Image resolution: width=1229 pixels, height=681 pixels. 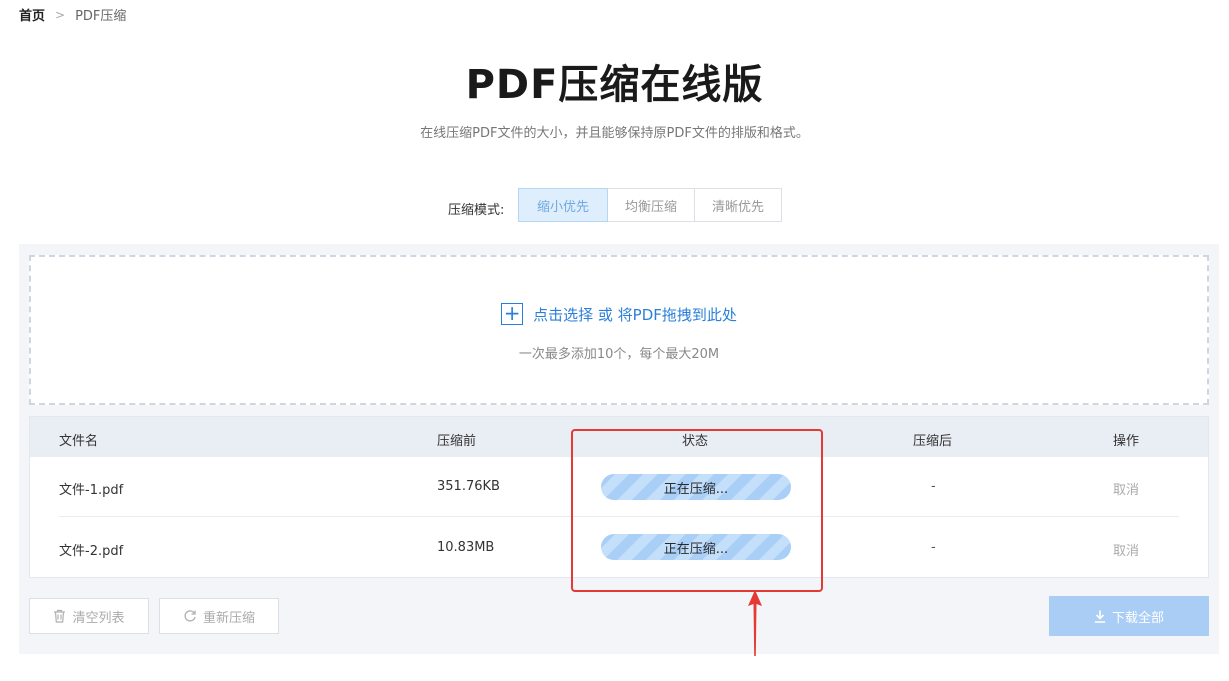 I want to click on row2-filename: 文件-2.pdf, so click(x=91, y=551).